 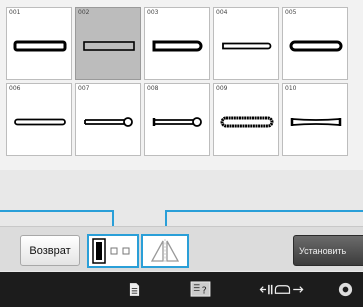 I want to click on rounded-both-ends-buttonhole-icon, so click(x=316, y=46).